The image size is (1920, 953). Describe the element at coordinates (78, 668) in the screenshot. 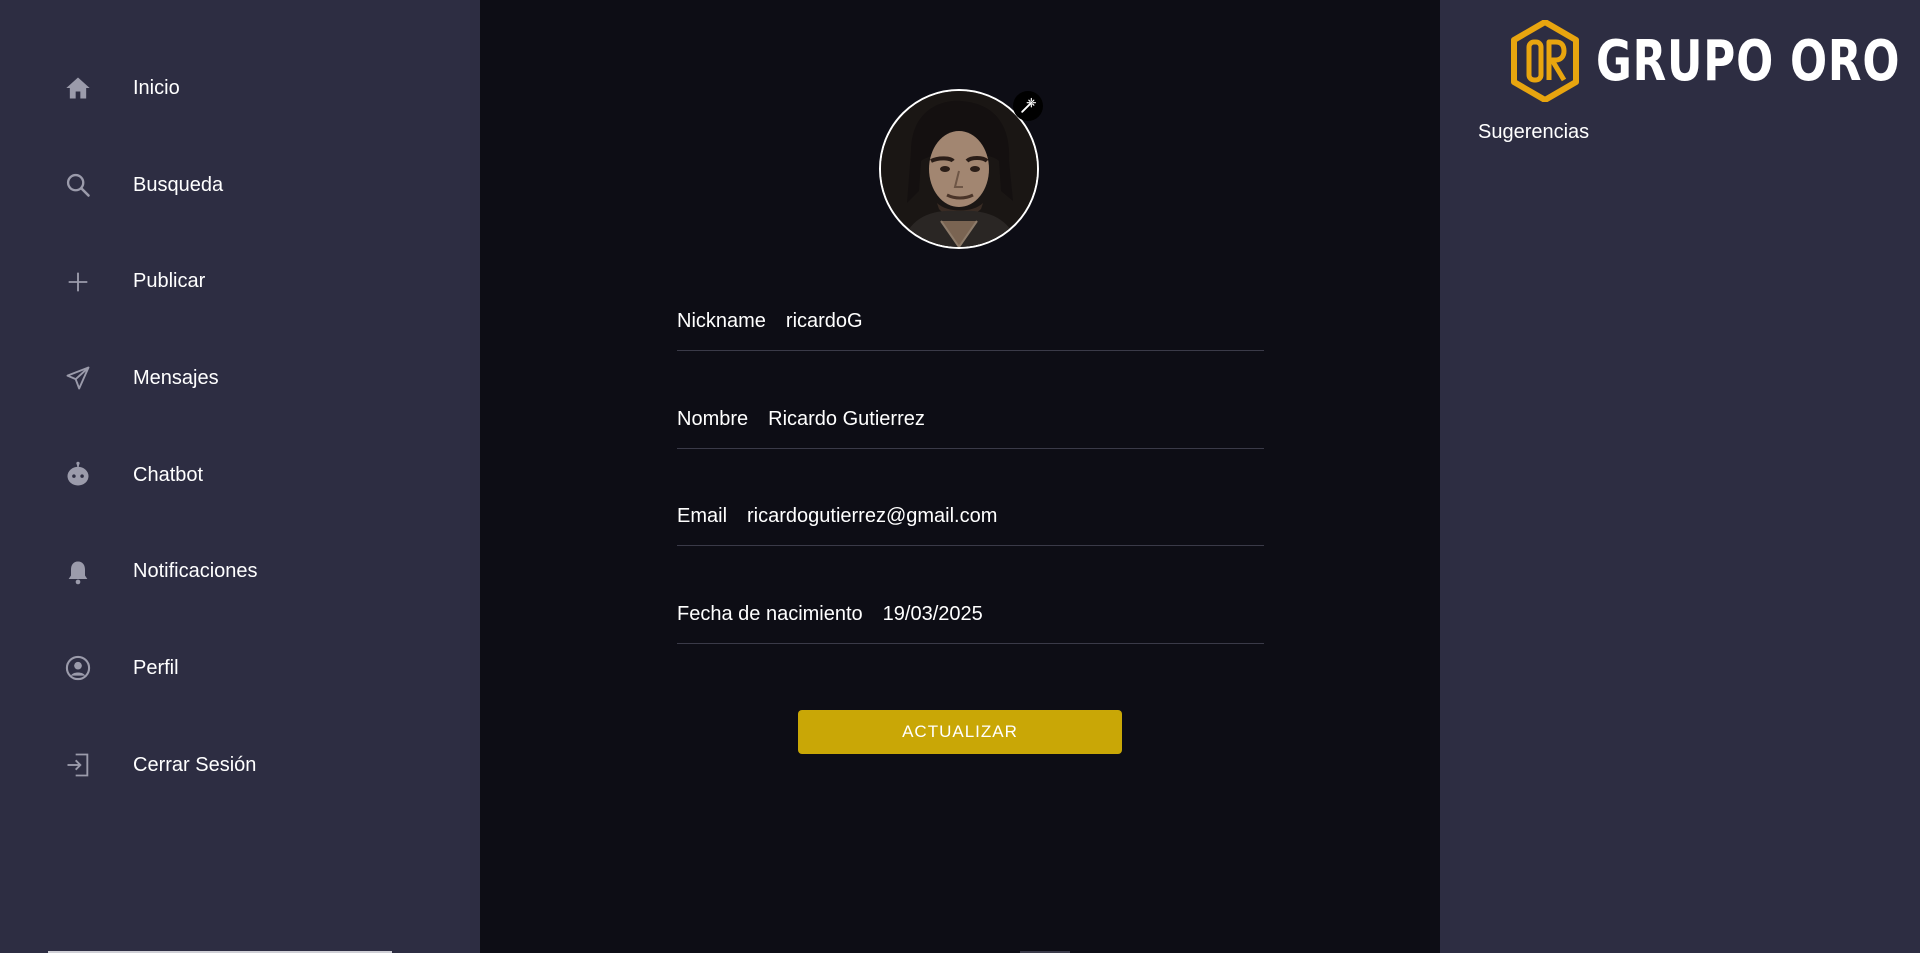

I see `user-circle-icon` at that location.